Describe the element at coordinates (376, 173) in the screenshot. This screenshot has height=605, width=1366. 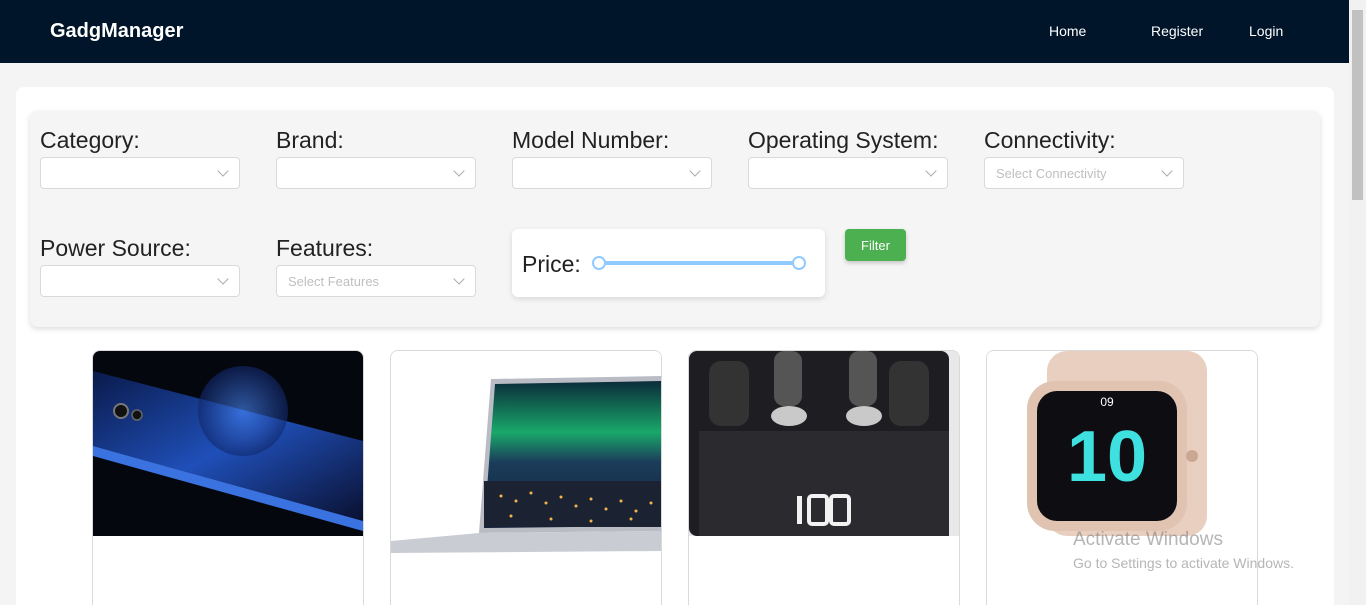
I see `brand-select` at that location.